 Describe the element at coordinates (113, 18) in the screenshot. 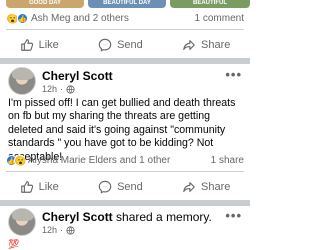

I see `reactions-summary: Ash Meg and 2 others` at that location.